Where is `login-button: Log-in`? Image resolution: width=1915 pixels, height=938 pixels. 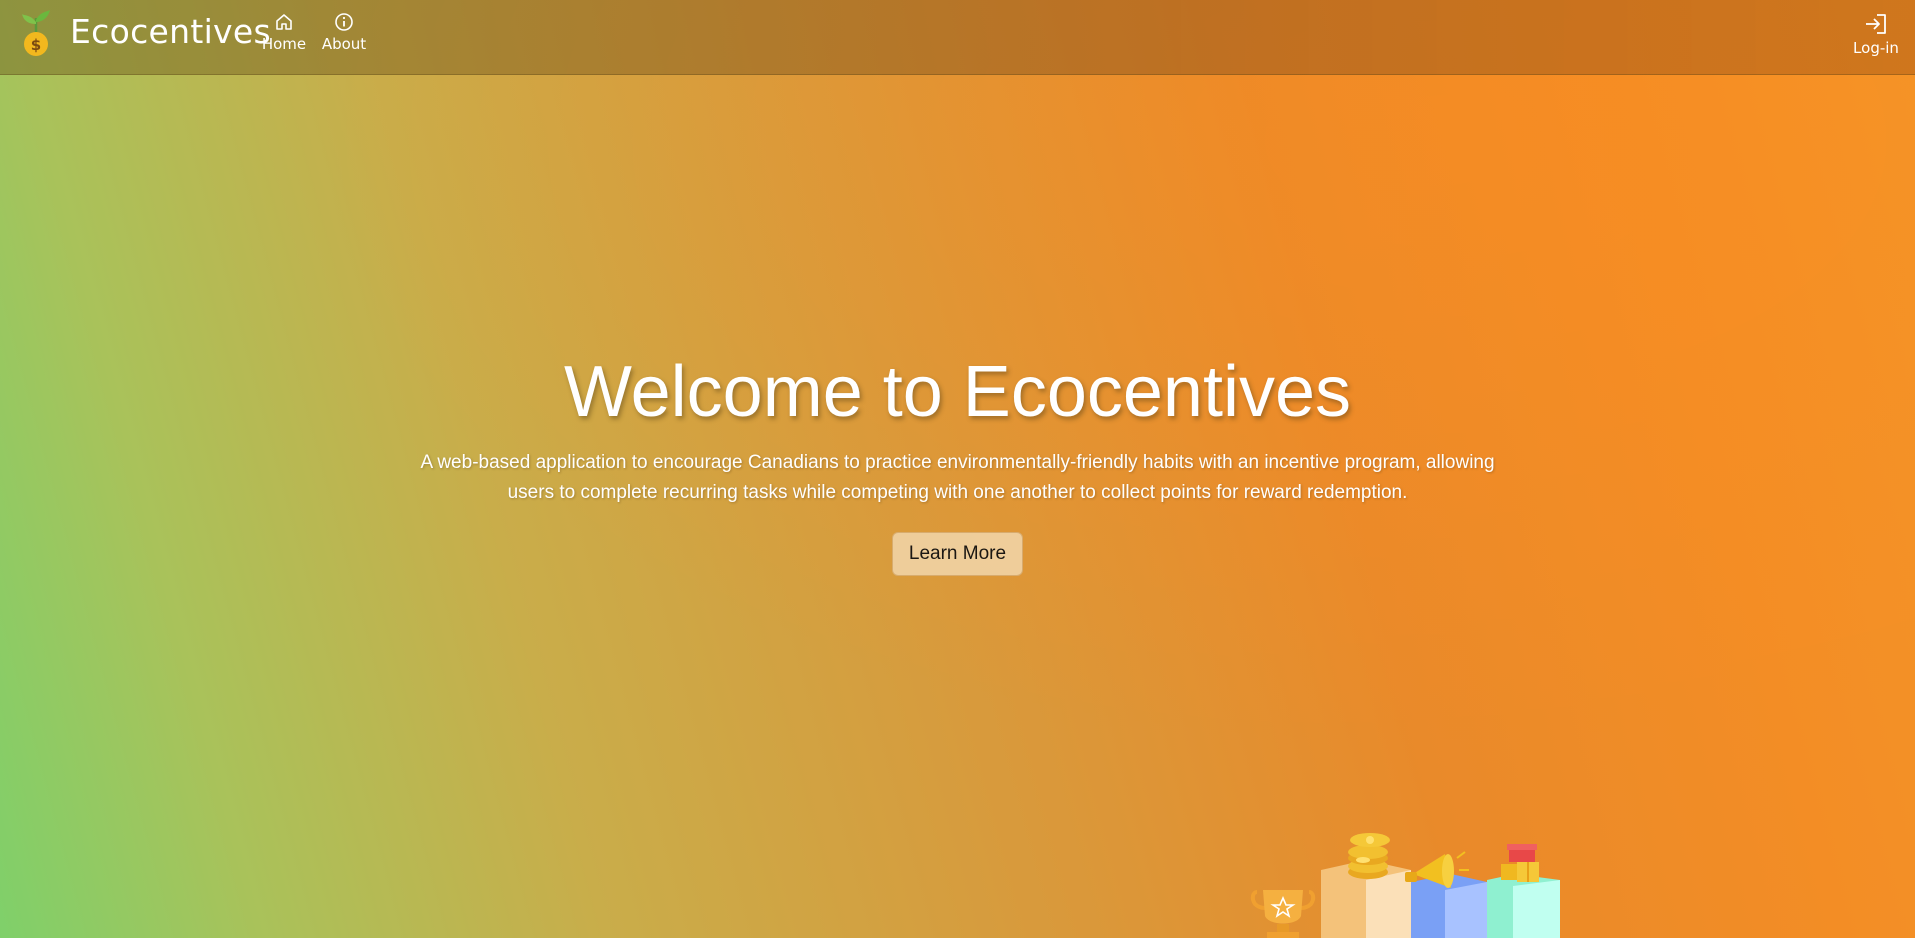 login-button: Log-in is located at coordinates (1876, 34).